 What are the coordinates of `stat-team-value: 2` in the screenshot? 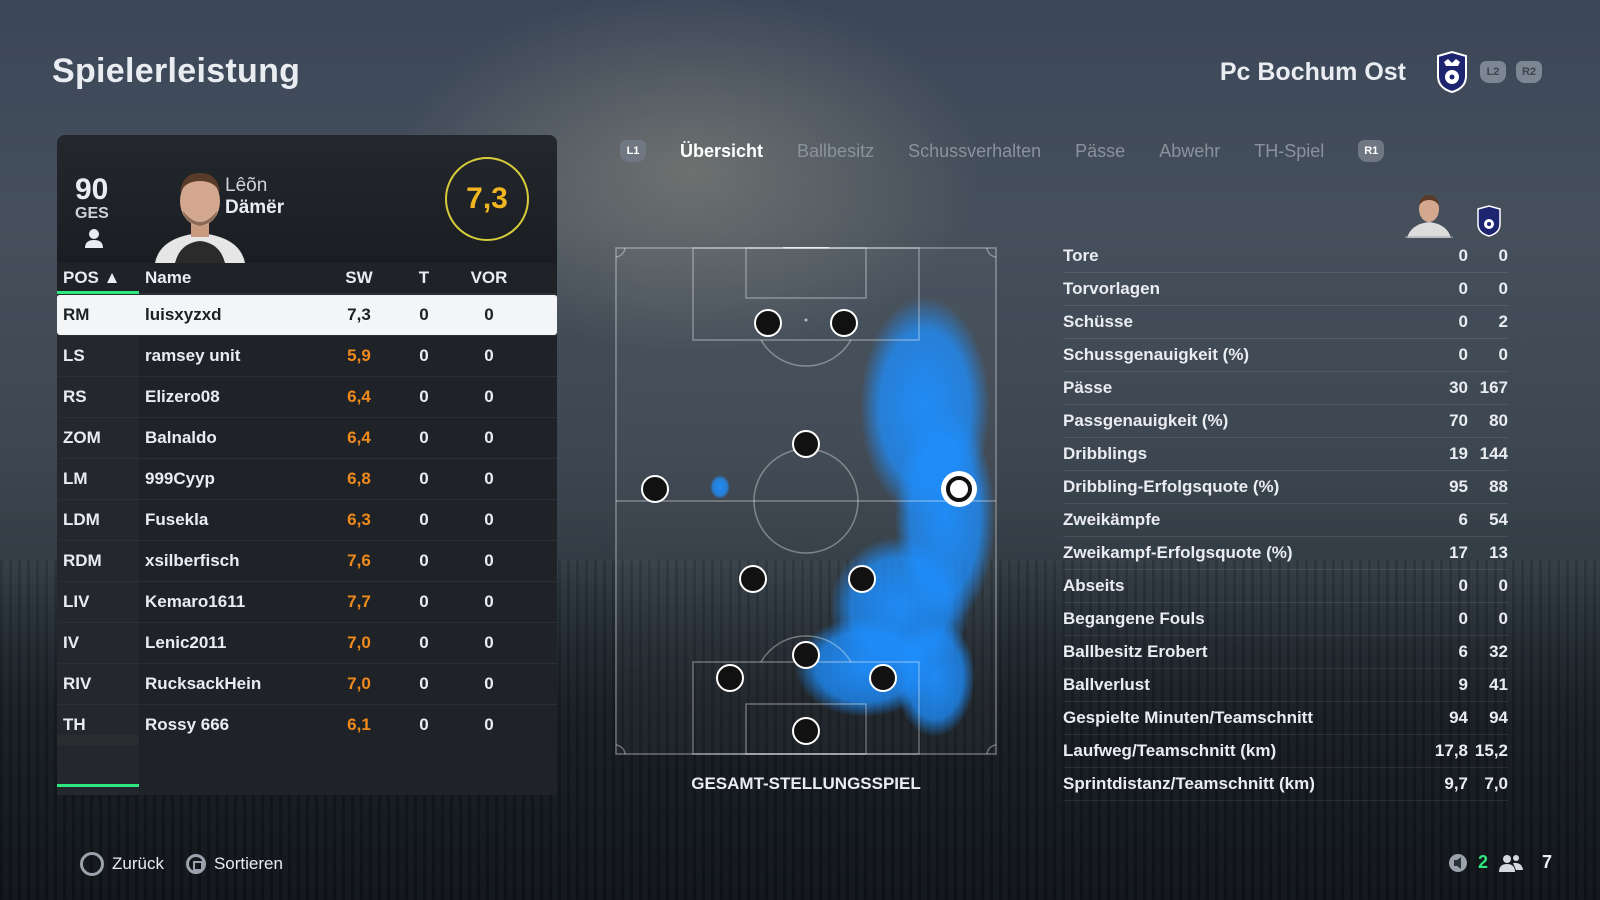 It's located at (1503, 321).